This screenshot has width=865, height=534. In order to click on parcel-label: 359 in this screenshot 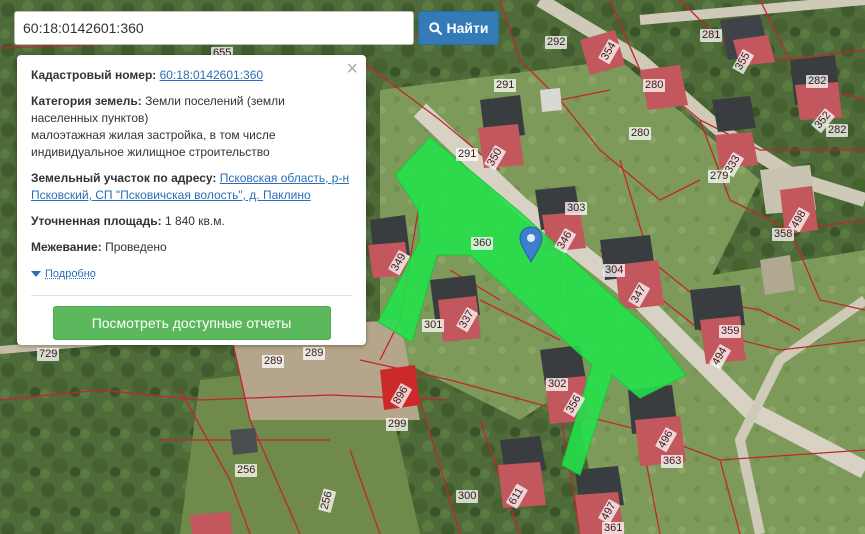, I will do `click(730, 331)`.